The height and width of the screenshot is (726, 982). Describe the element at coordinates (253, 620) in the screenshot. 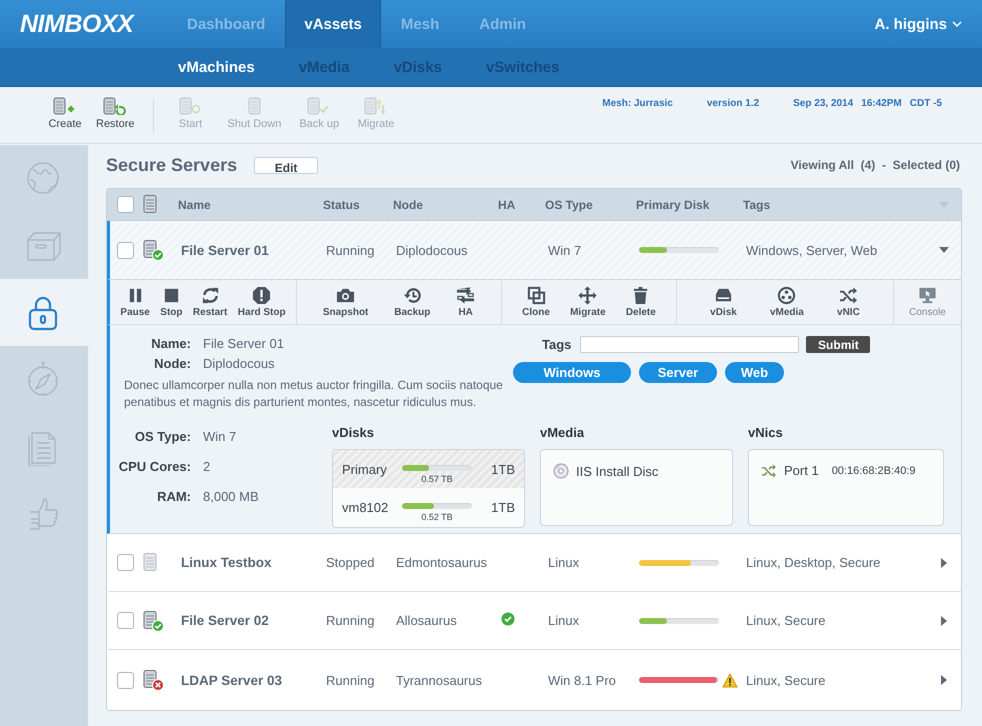

I see `server-name: File Server 02` at that location.